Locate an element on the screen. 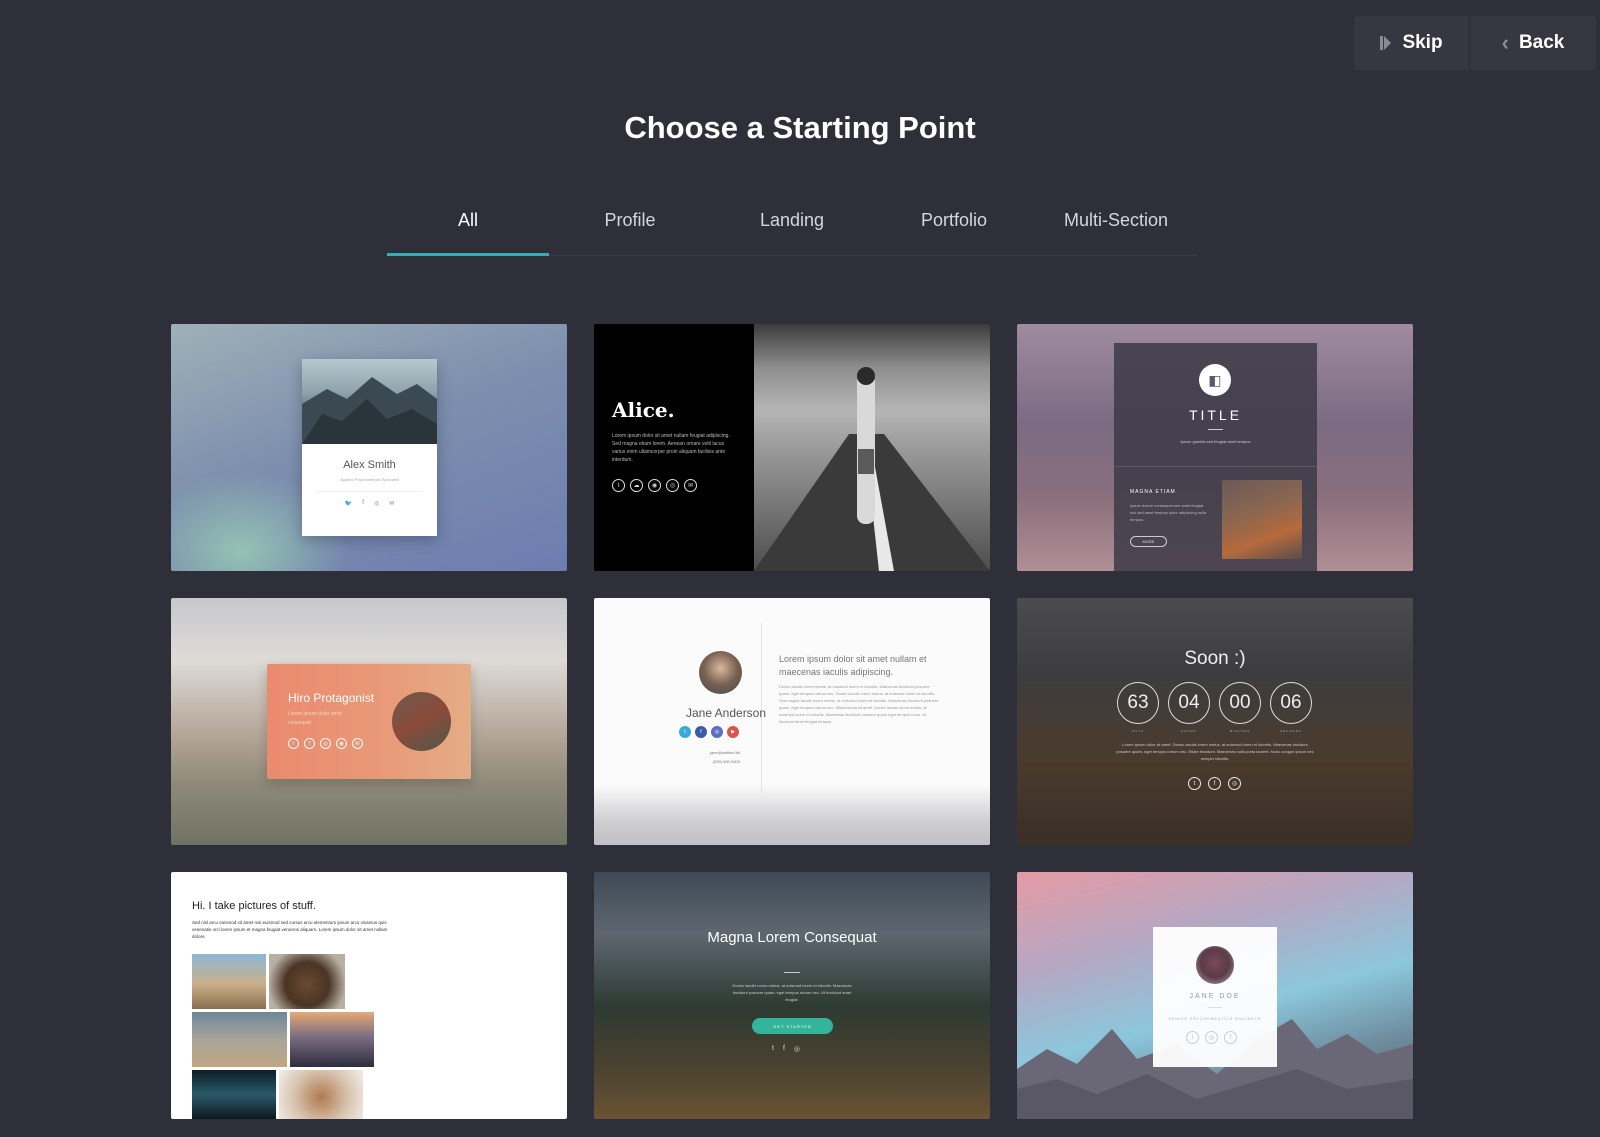 Image resolution: width=1600 pixels, height=1137 pixels. profile-name: Alice. is located at coordinates (643, 410).